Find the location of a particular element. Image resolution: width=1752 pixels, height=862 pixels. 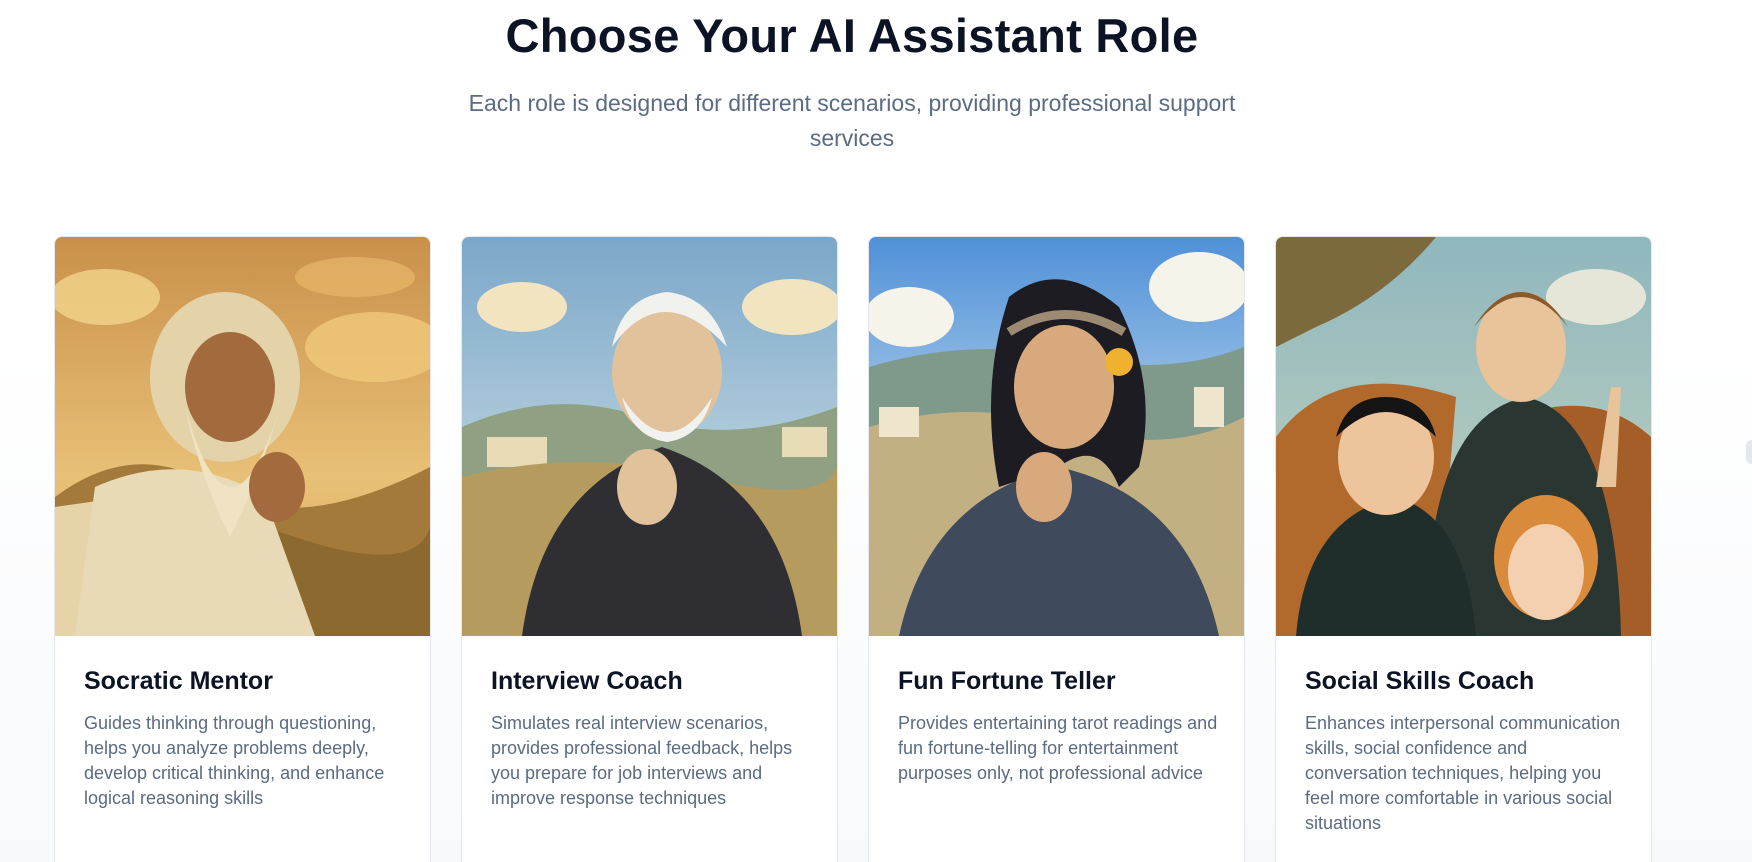

role-title: Fun Fortune Teller is located at coordinates (1007, 681).